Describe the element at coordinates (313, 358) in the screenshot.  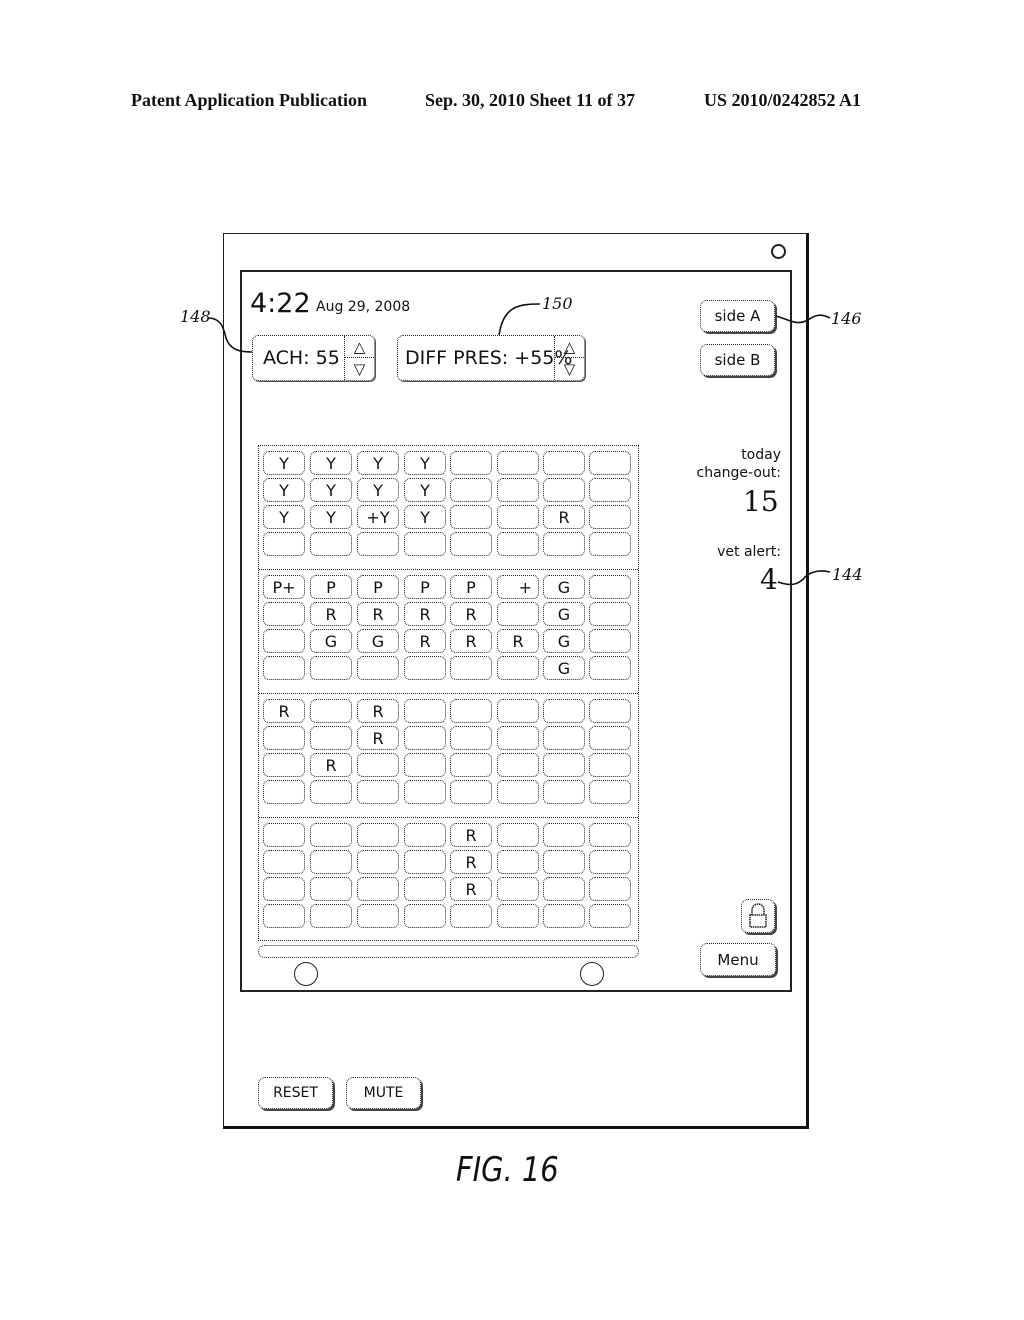
I see `ach-spinner: ACH: 55 △ ▽` at that location.